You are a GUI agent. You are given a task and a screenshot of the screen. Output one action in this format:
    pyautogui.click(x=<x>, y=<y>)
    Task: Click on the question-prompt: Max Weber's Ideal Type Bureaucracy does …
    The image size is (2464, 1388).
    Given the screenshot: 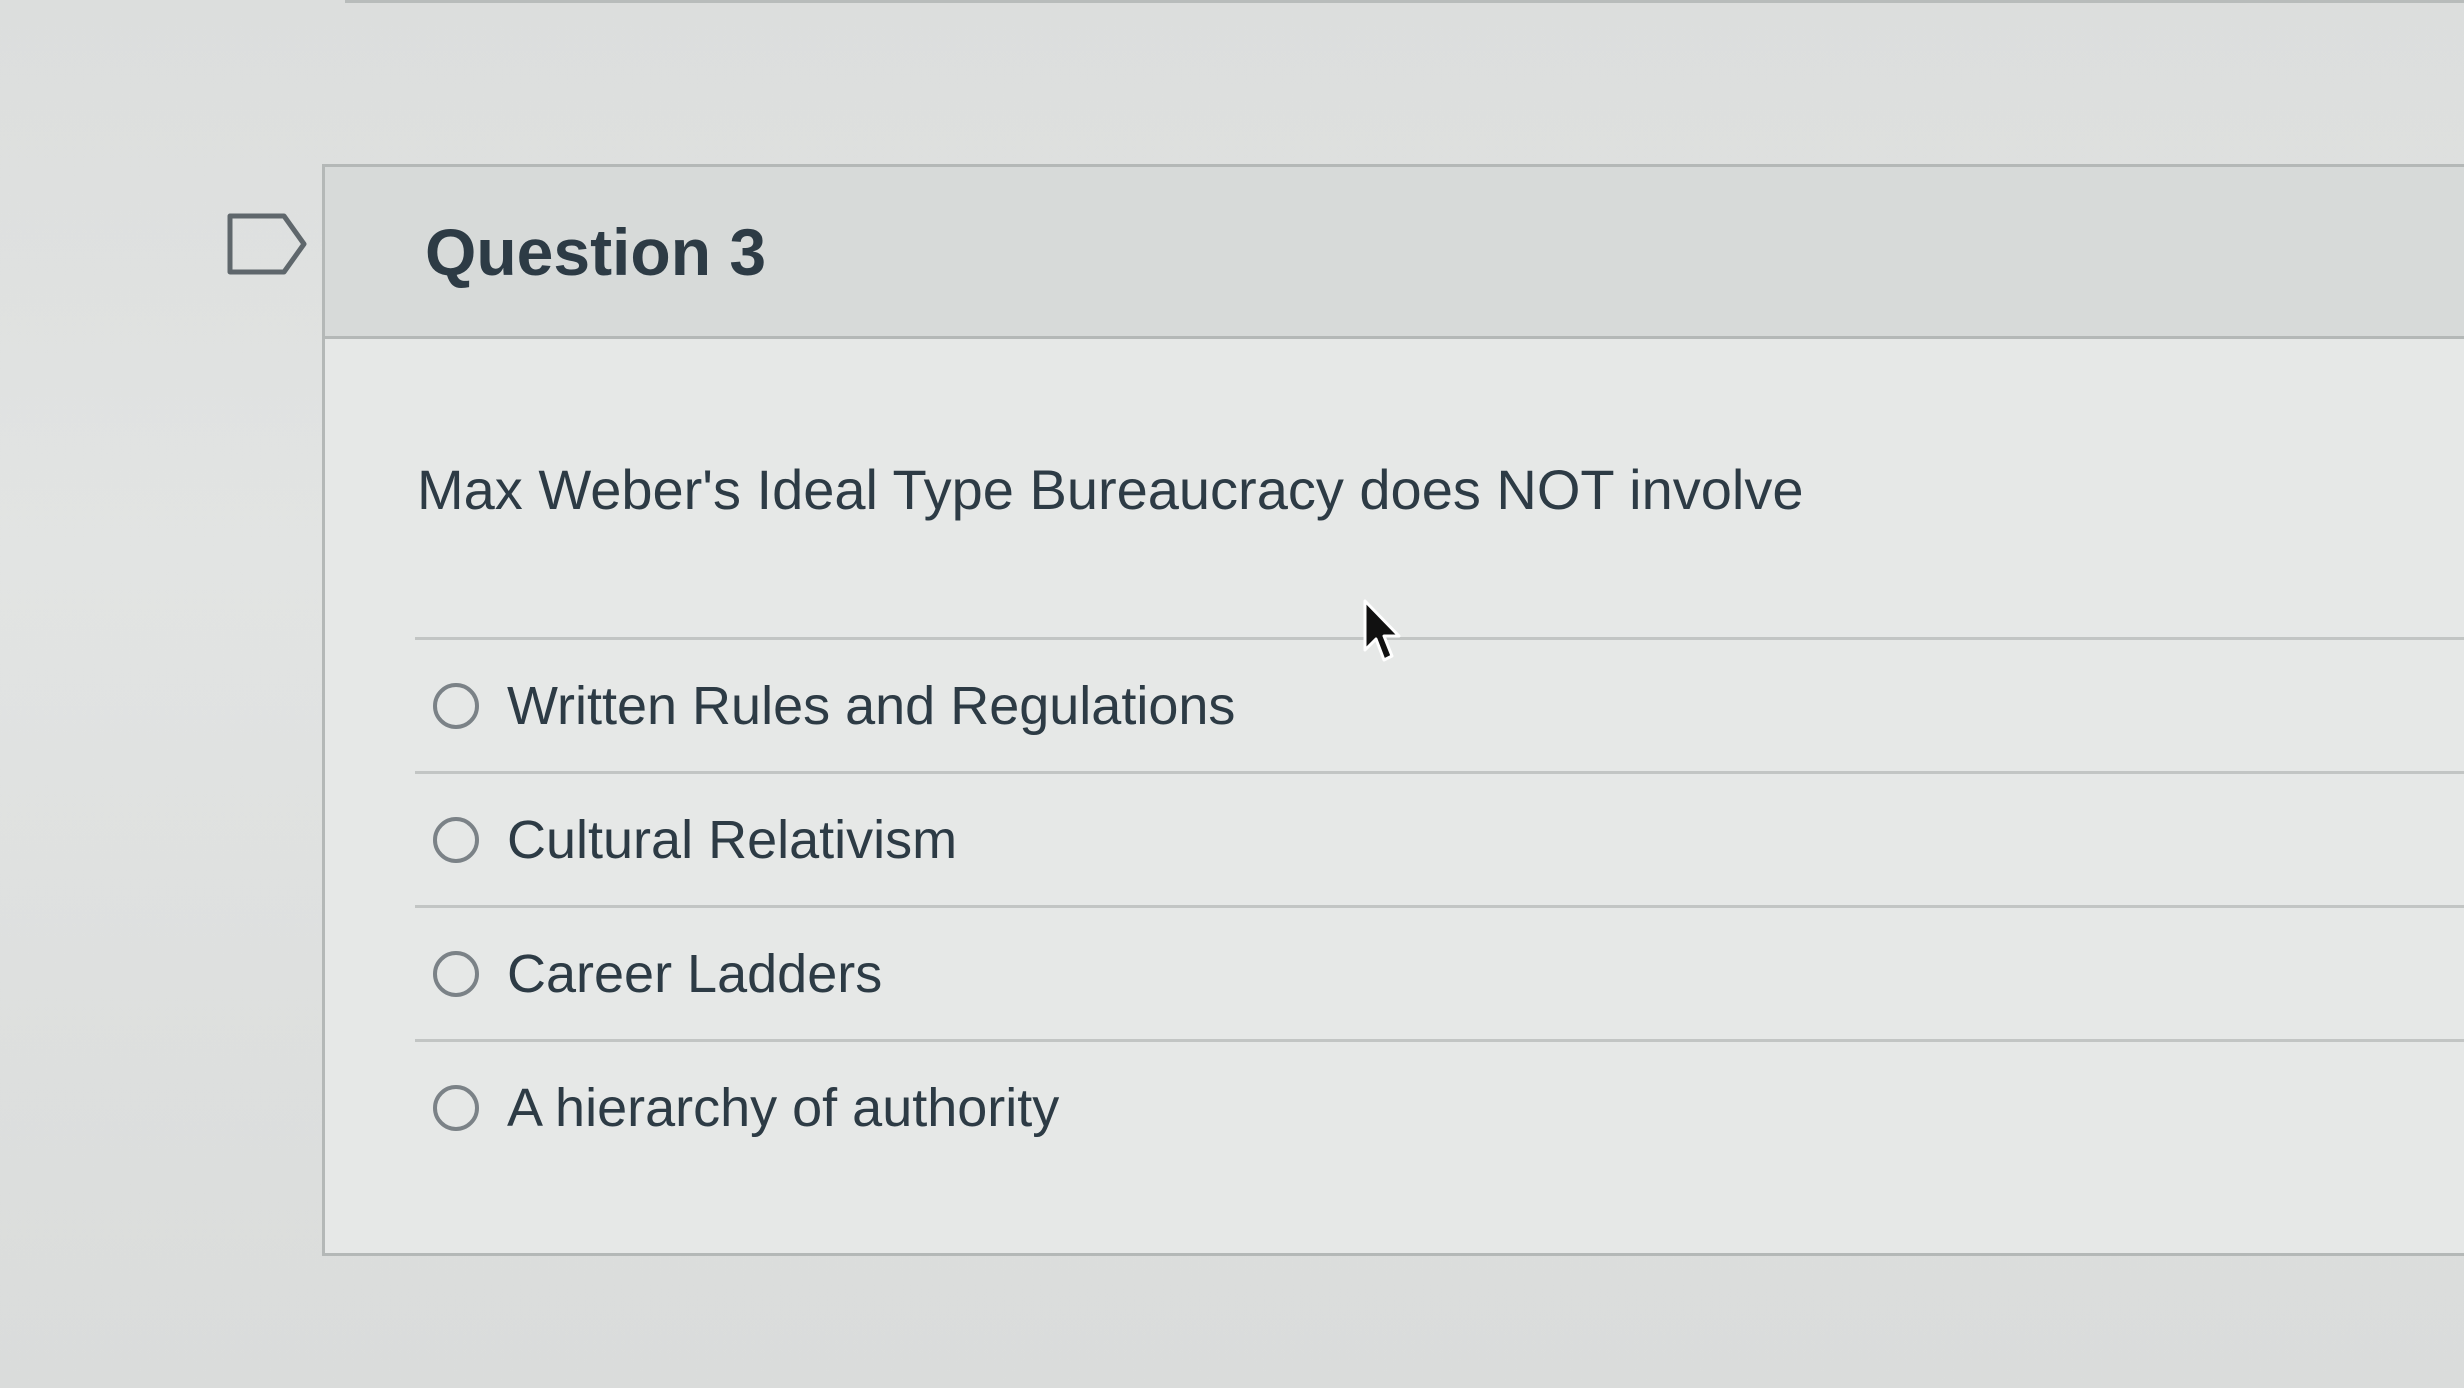 What is the action you would take?
    pyautogui.click(x=1110, y=489)
    